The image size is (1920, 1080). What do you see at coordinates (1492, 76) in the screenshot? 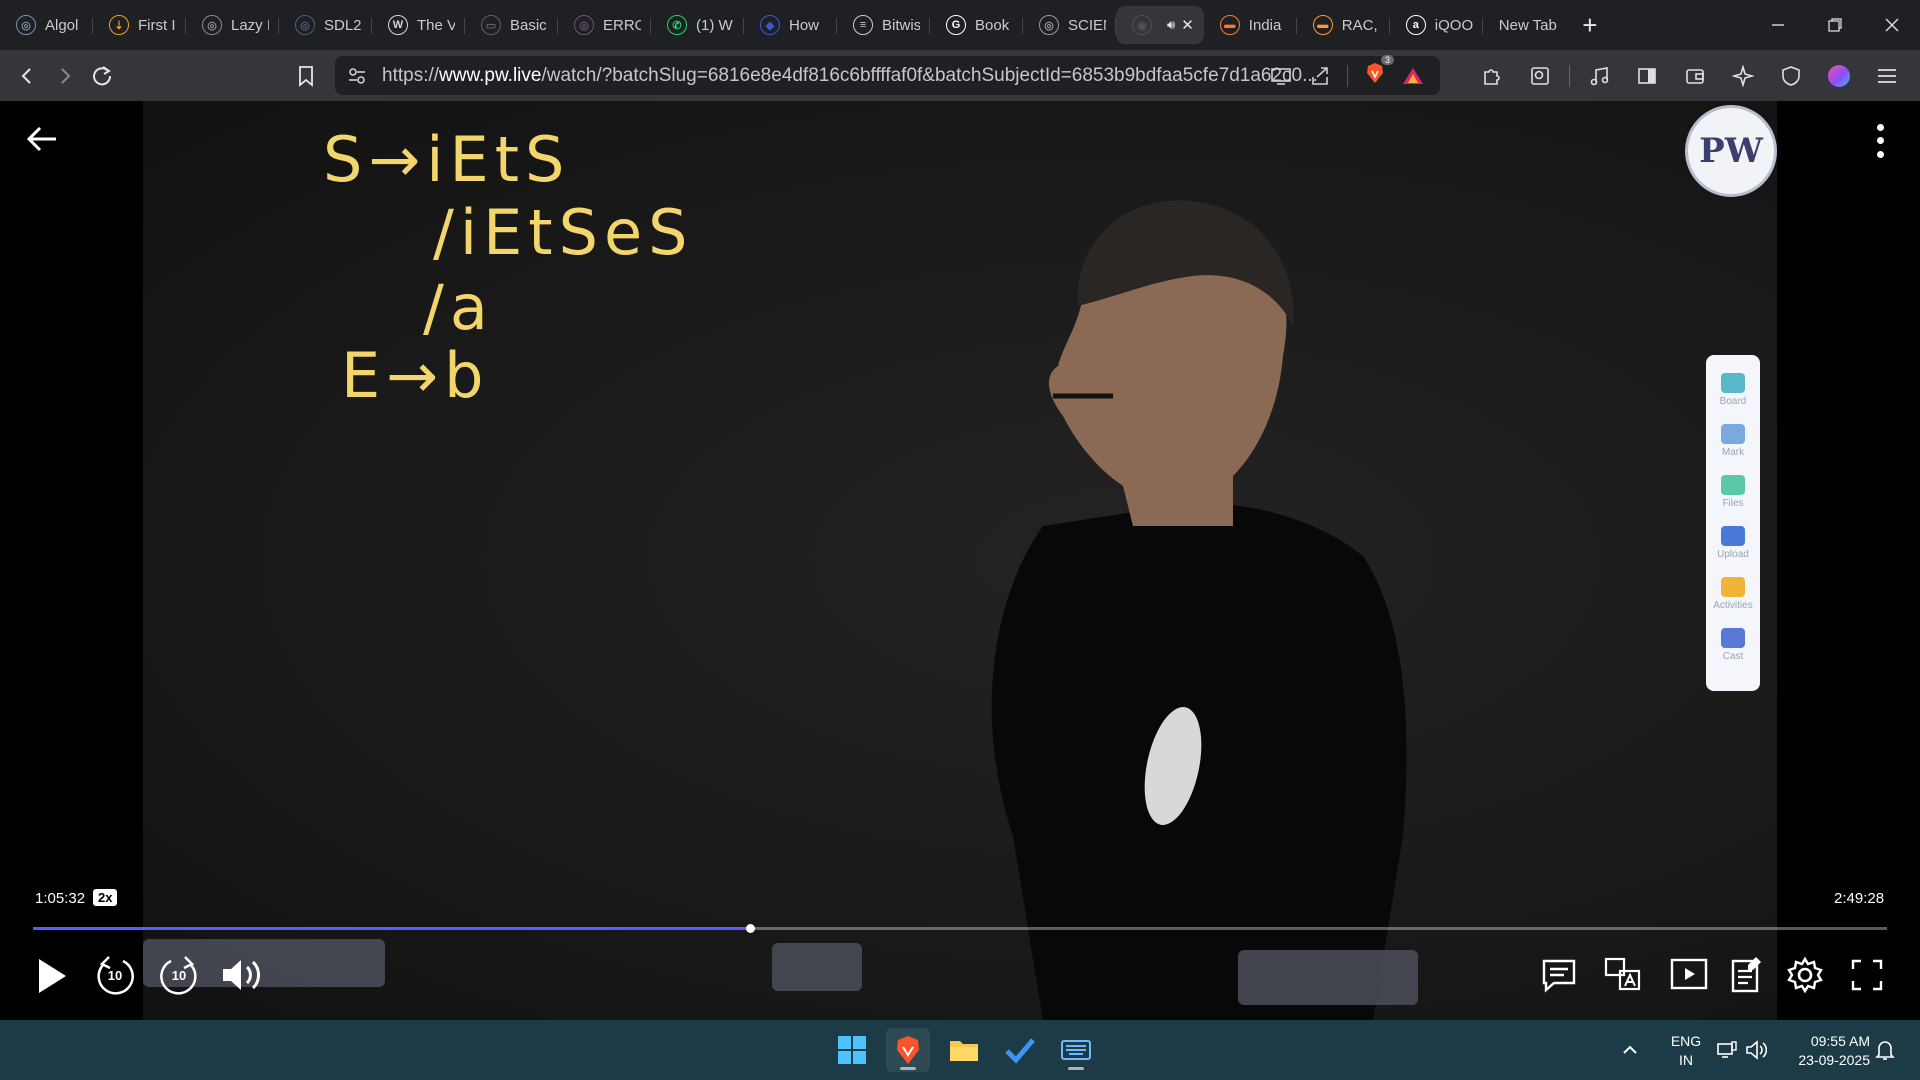
I see `extensions-button` at bounding box center [1492, 76].